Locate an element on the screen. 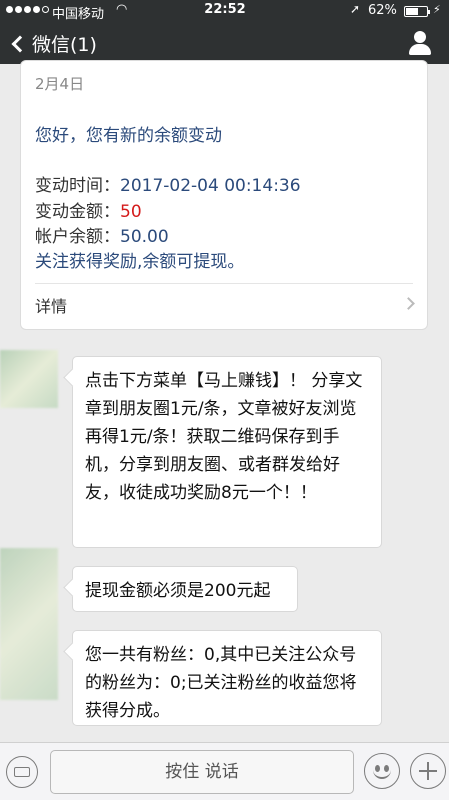  back-label: 微信(1) is located at coordinates (64, 45).